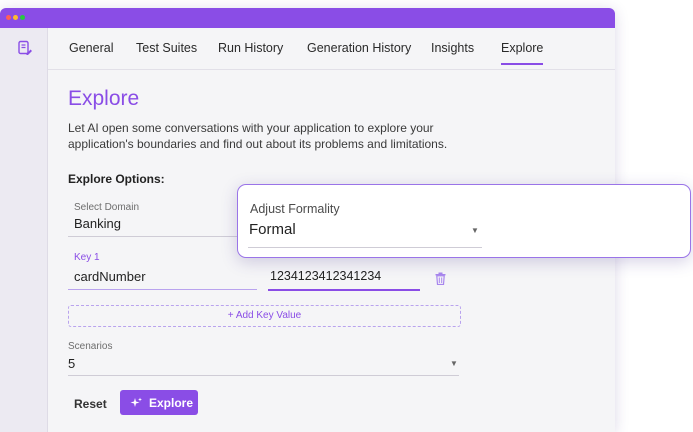  Describe the element at coordinates (272, 229) in the screenshot. I see `formality-value: Formal` at that location.